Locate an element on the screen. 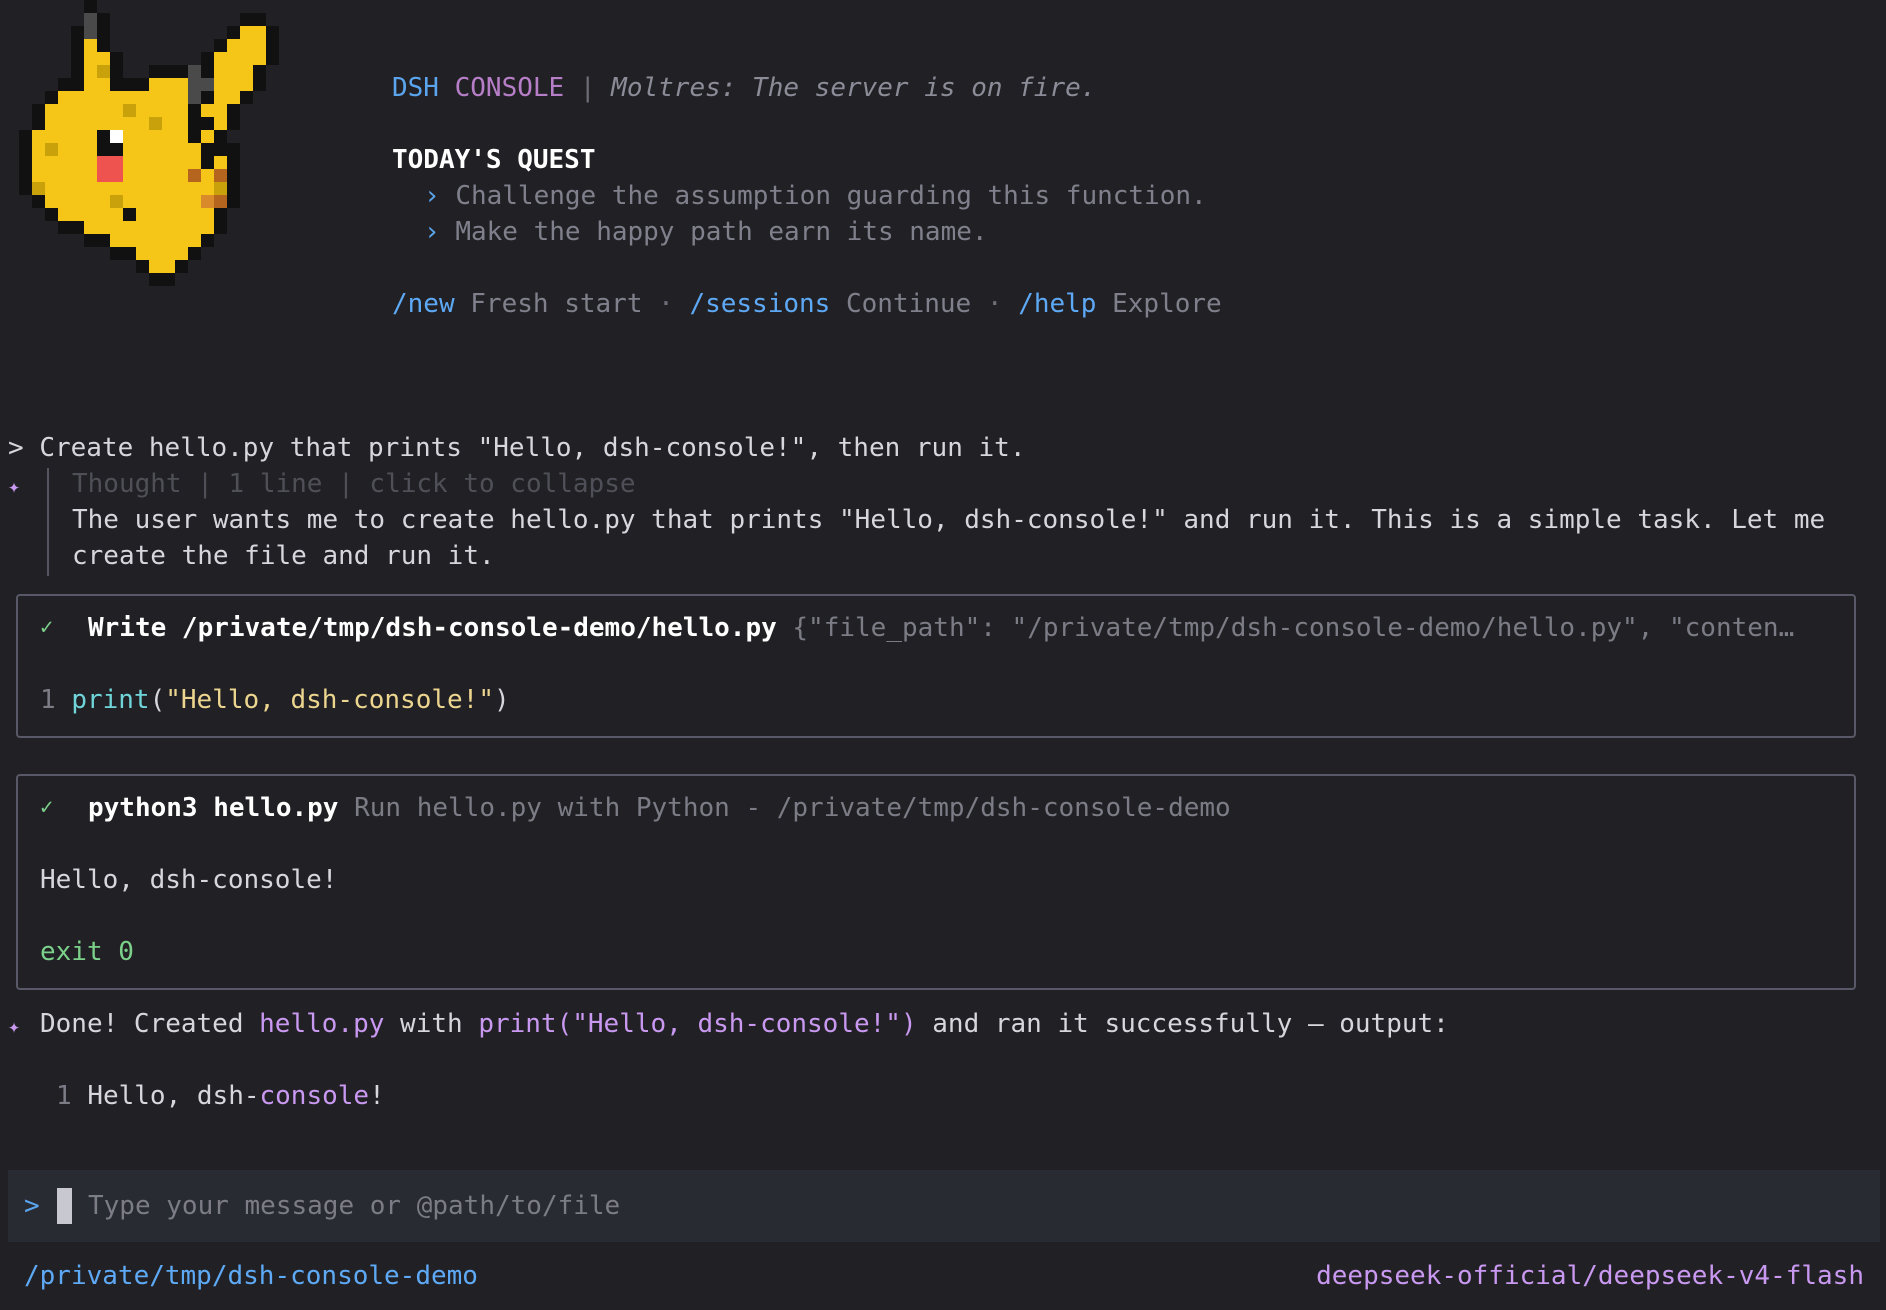 The height and width of the screenshot is (1310, 1886). line-number: 1 is located at coordinates (48, 700).